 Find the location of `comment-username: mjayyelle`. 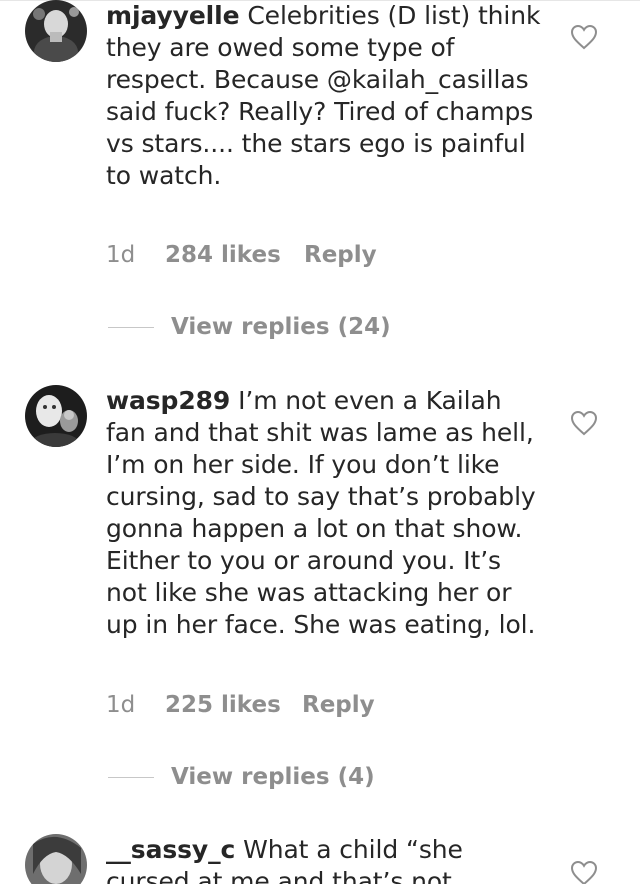

comment-username: mjayyelle is located at coordinates (173, 15).